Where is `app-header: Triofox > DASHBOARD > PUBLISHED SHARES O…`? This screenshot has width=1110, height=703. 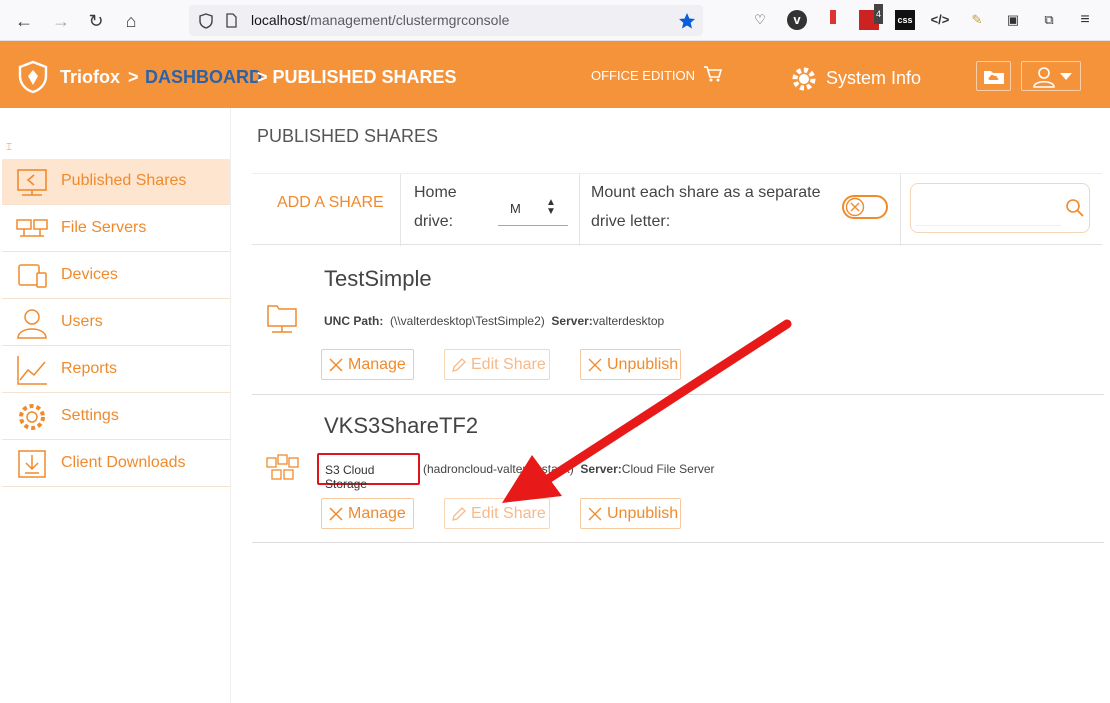 app-header: Triofox > DASHBOARD > PUBLISHED SHARES O… is located at coordinates (555, 74).